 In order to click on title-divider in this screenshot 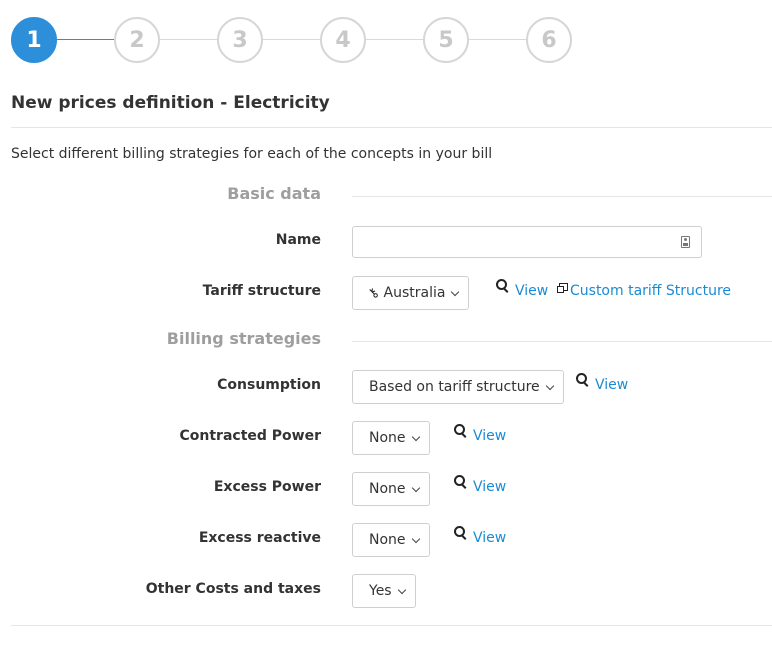, I will do `click(391, 127)`.